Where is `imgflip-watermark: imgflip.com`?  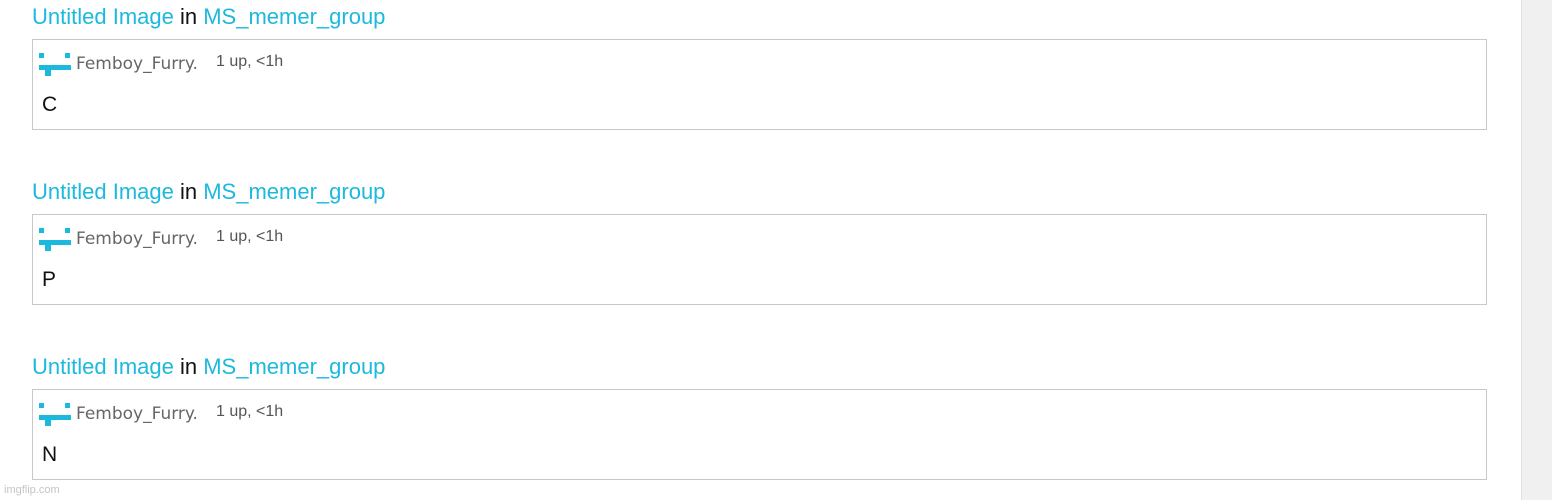 imgflip-watermark: imgflip.com is located at coordinates (32, 490).